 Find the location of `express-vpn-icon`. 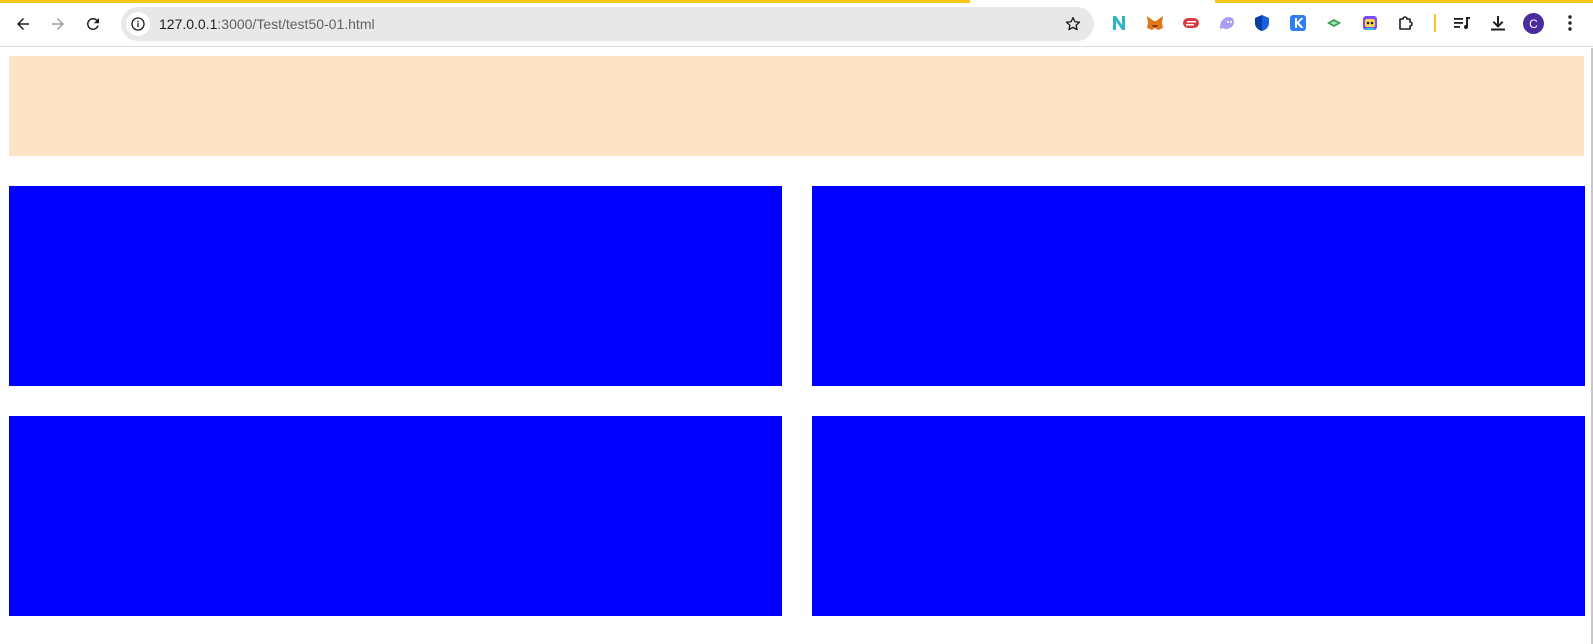

express-vpn-icon is located at coordinates (1191, 23).